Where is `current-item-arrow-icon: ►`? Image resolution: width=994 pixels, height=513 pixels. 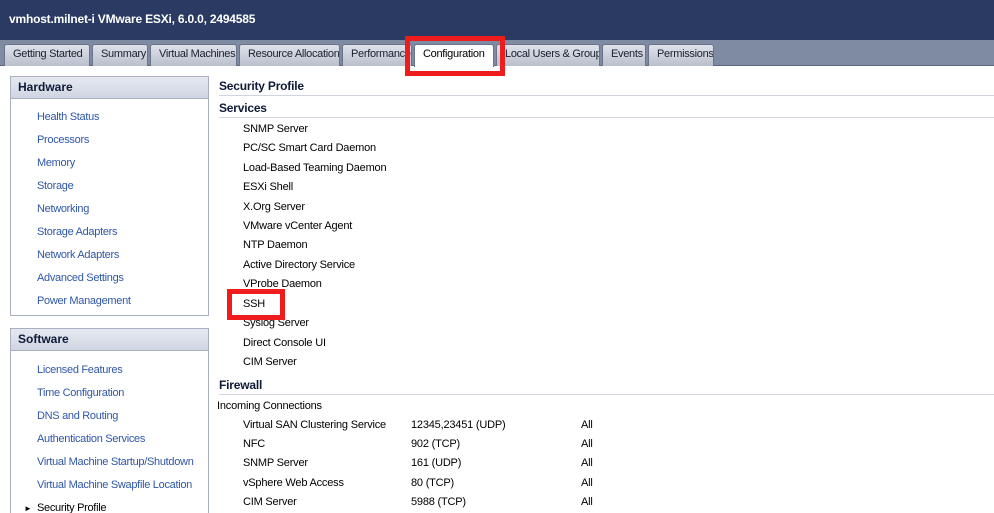 current-item-arrow-icon: ► is located at coordinates (28, 508).